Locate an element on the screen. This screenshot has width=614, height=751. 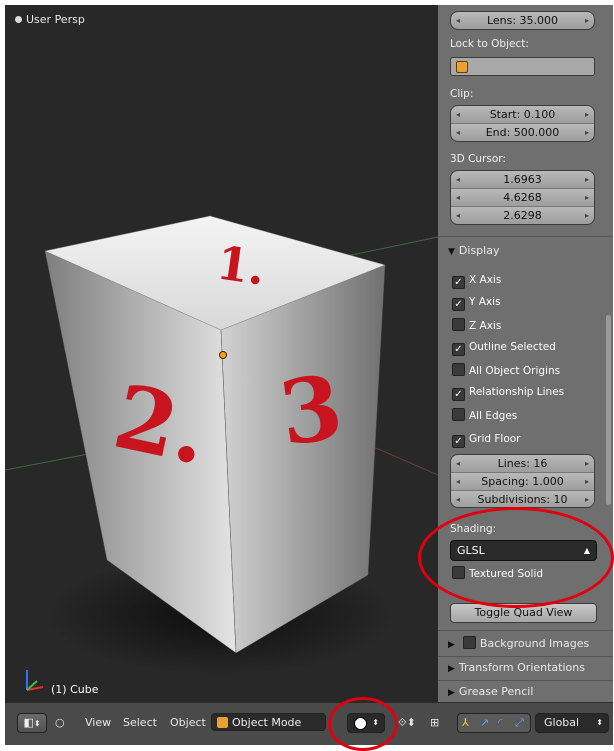
viewport-shading-button: ⬍ is located at coordinates (366, 723).